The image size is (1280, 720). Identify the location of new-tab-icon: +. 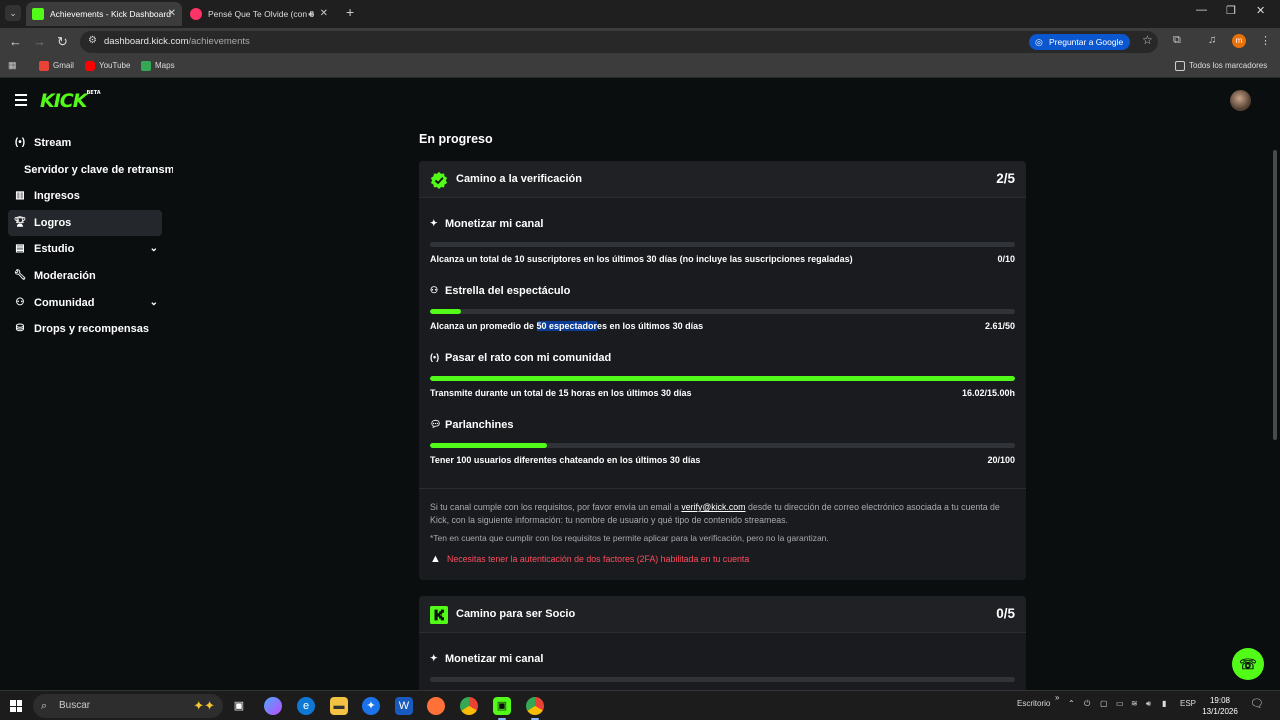
(350, 12).